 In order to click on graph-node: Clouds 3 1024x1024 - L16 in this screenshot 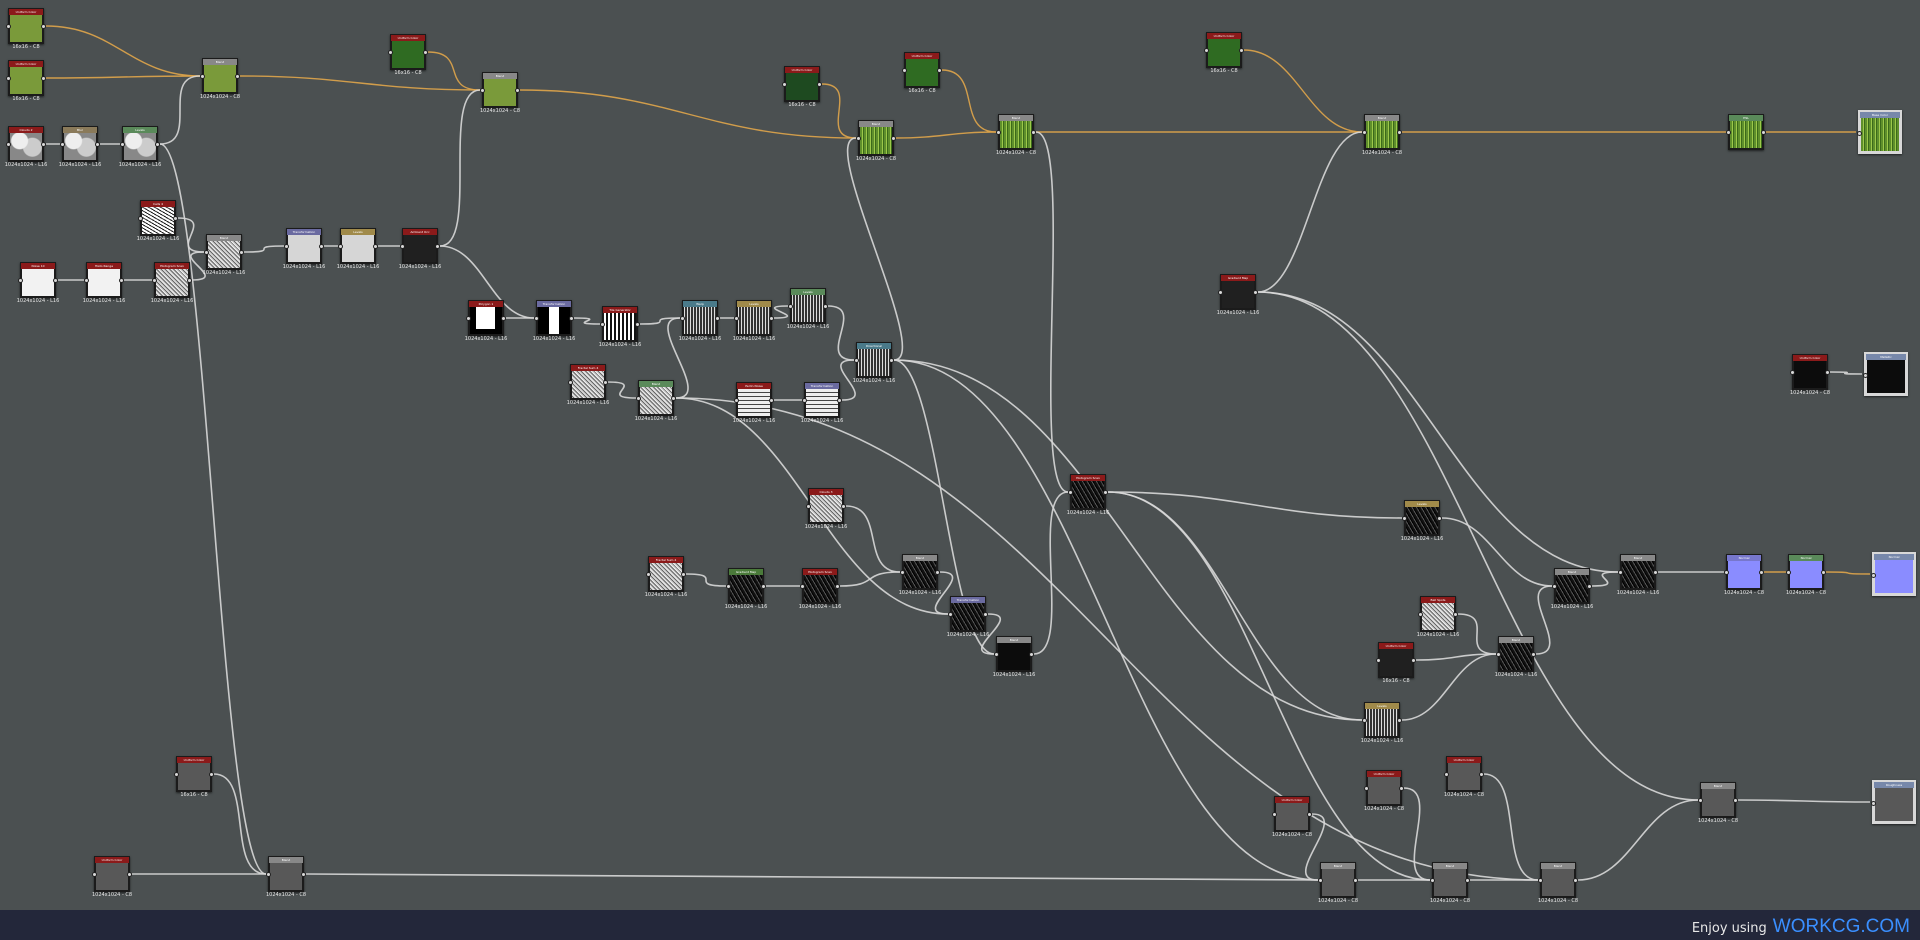, I will do `click(826, 509)`.